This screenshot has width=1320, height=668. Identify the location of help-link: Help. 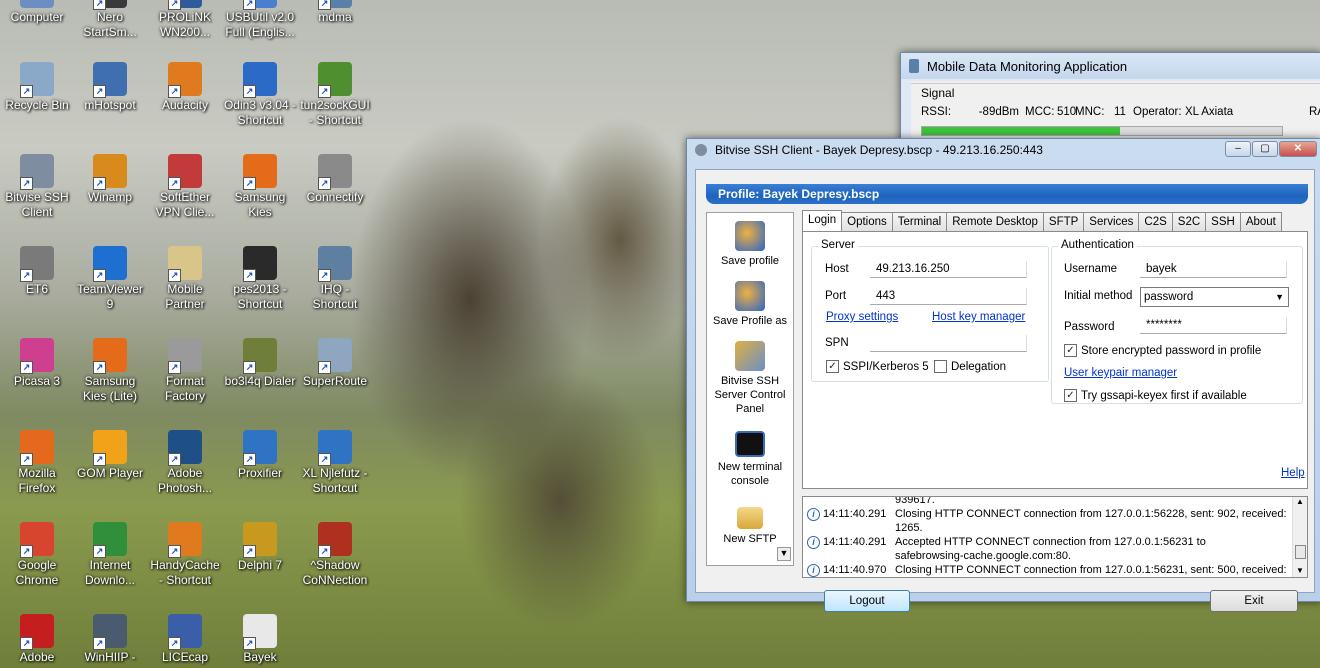
(1293, 473).